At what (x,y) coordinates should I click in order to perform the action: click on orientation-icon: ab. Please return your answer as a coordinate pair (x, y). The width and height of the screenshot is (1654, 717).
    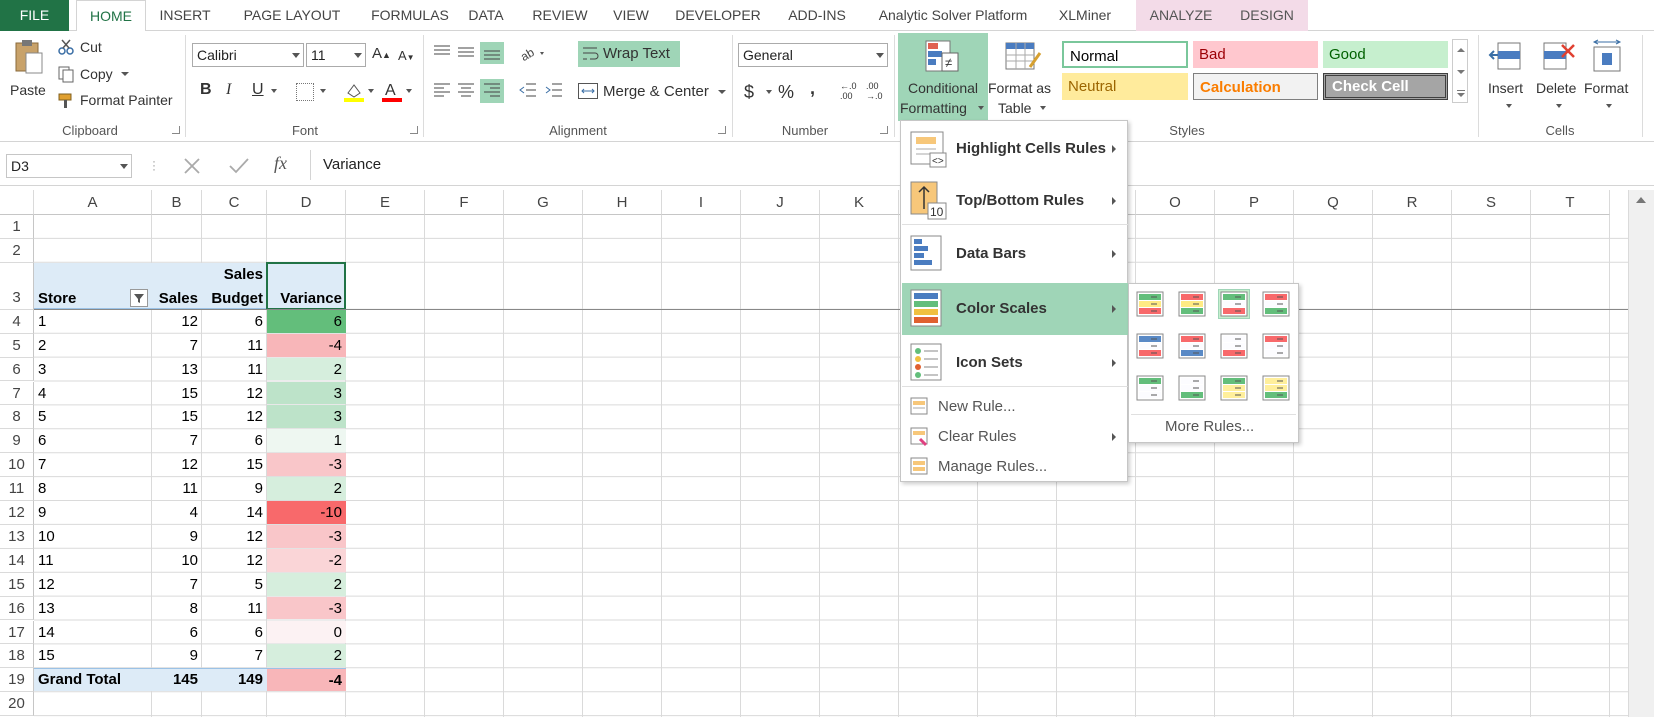
    Looking at the image, I should click on (533, 53).